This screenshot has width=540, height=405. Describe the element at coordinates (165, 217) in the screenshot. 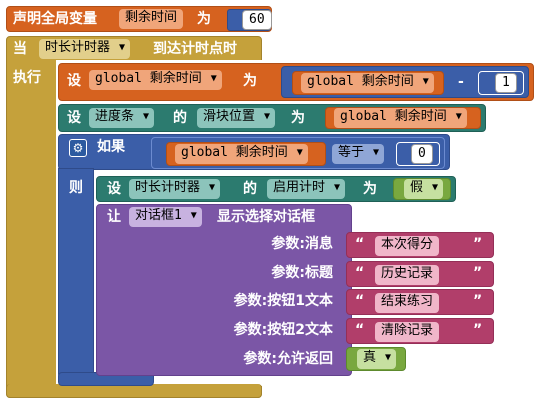

I see `dialog-component-dropdown: 对话框1 ▼` at that location.